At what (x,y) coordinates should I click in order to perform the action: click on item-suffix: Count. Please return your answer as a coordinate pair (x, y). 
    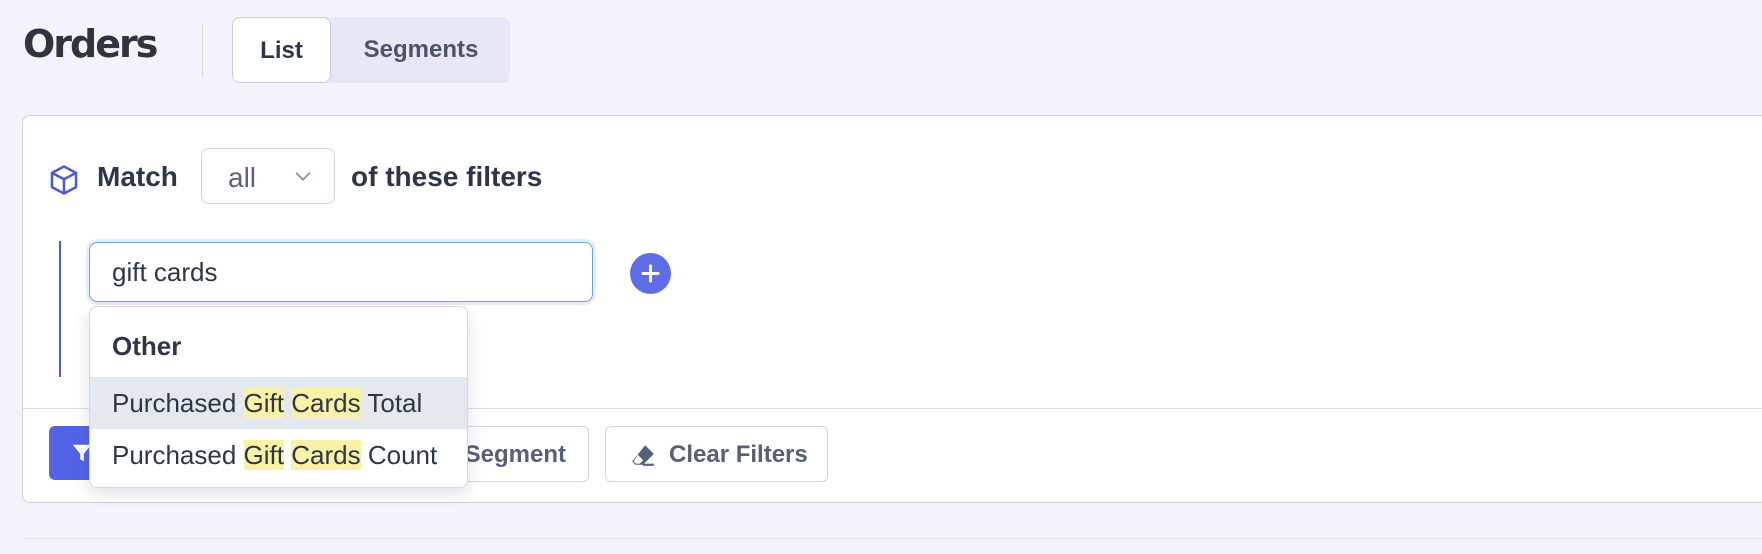
    Looking at the image, I should click on (402, 455).